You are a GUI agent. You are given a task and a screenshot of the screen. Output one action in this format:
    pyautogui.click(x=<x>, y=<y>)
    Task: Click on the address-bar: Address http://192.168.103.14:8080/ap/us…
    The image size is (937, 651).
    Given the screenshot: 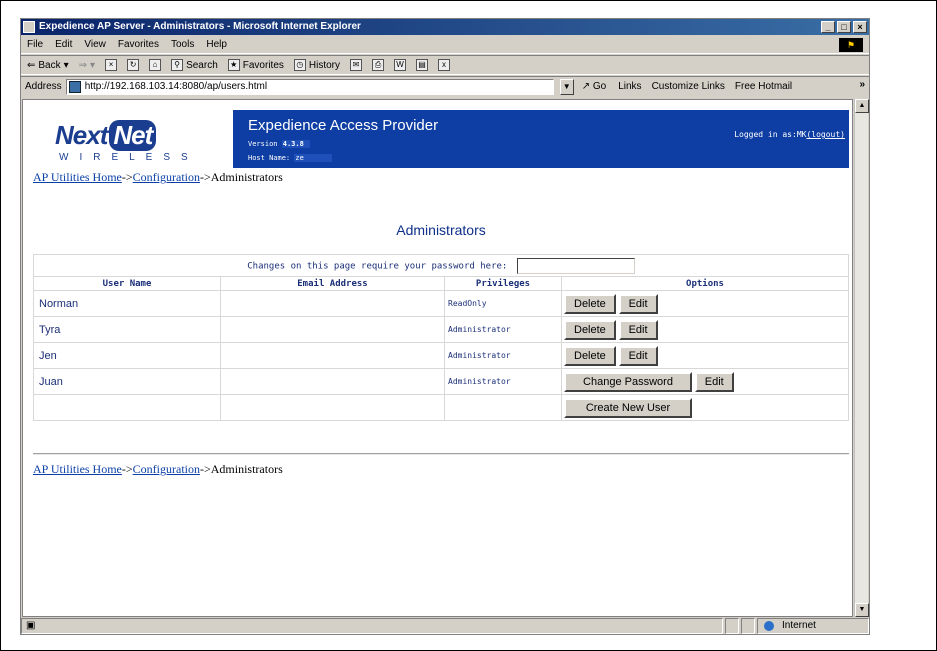 What is the action you would take?
    pyautogui.click(x=445, y=86)
    